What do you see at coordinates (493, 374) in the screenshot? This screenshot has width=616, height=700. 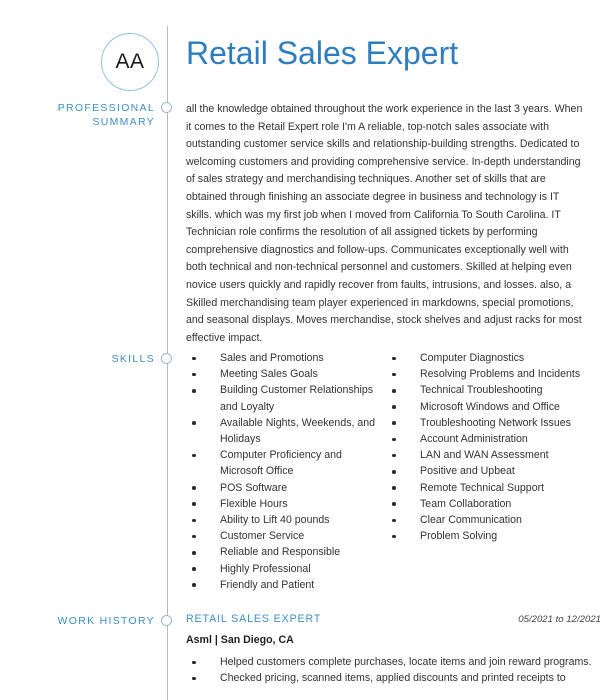 I see `skill-item: Resolving Problems and Incidents` at bounding box center [493, 374].